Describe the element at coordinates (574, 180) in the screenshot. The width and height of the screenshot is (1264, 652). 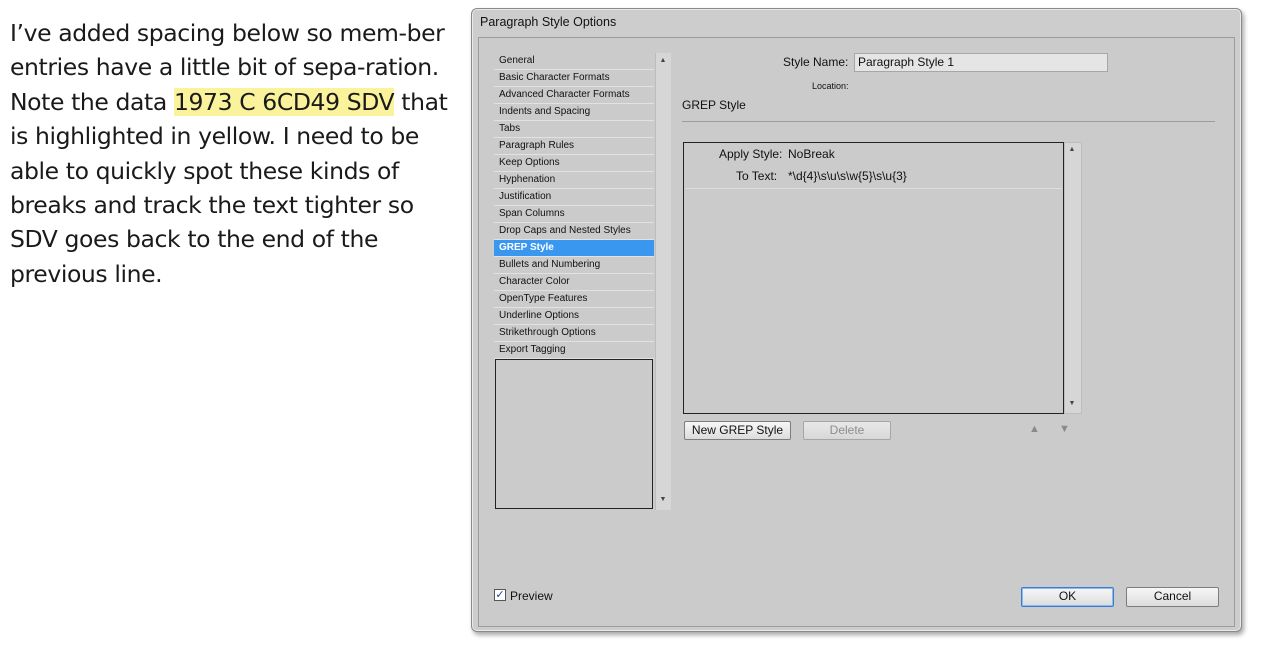
I see `category-item: Hyphenation` at that location.